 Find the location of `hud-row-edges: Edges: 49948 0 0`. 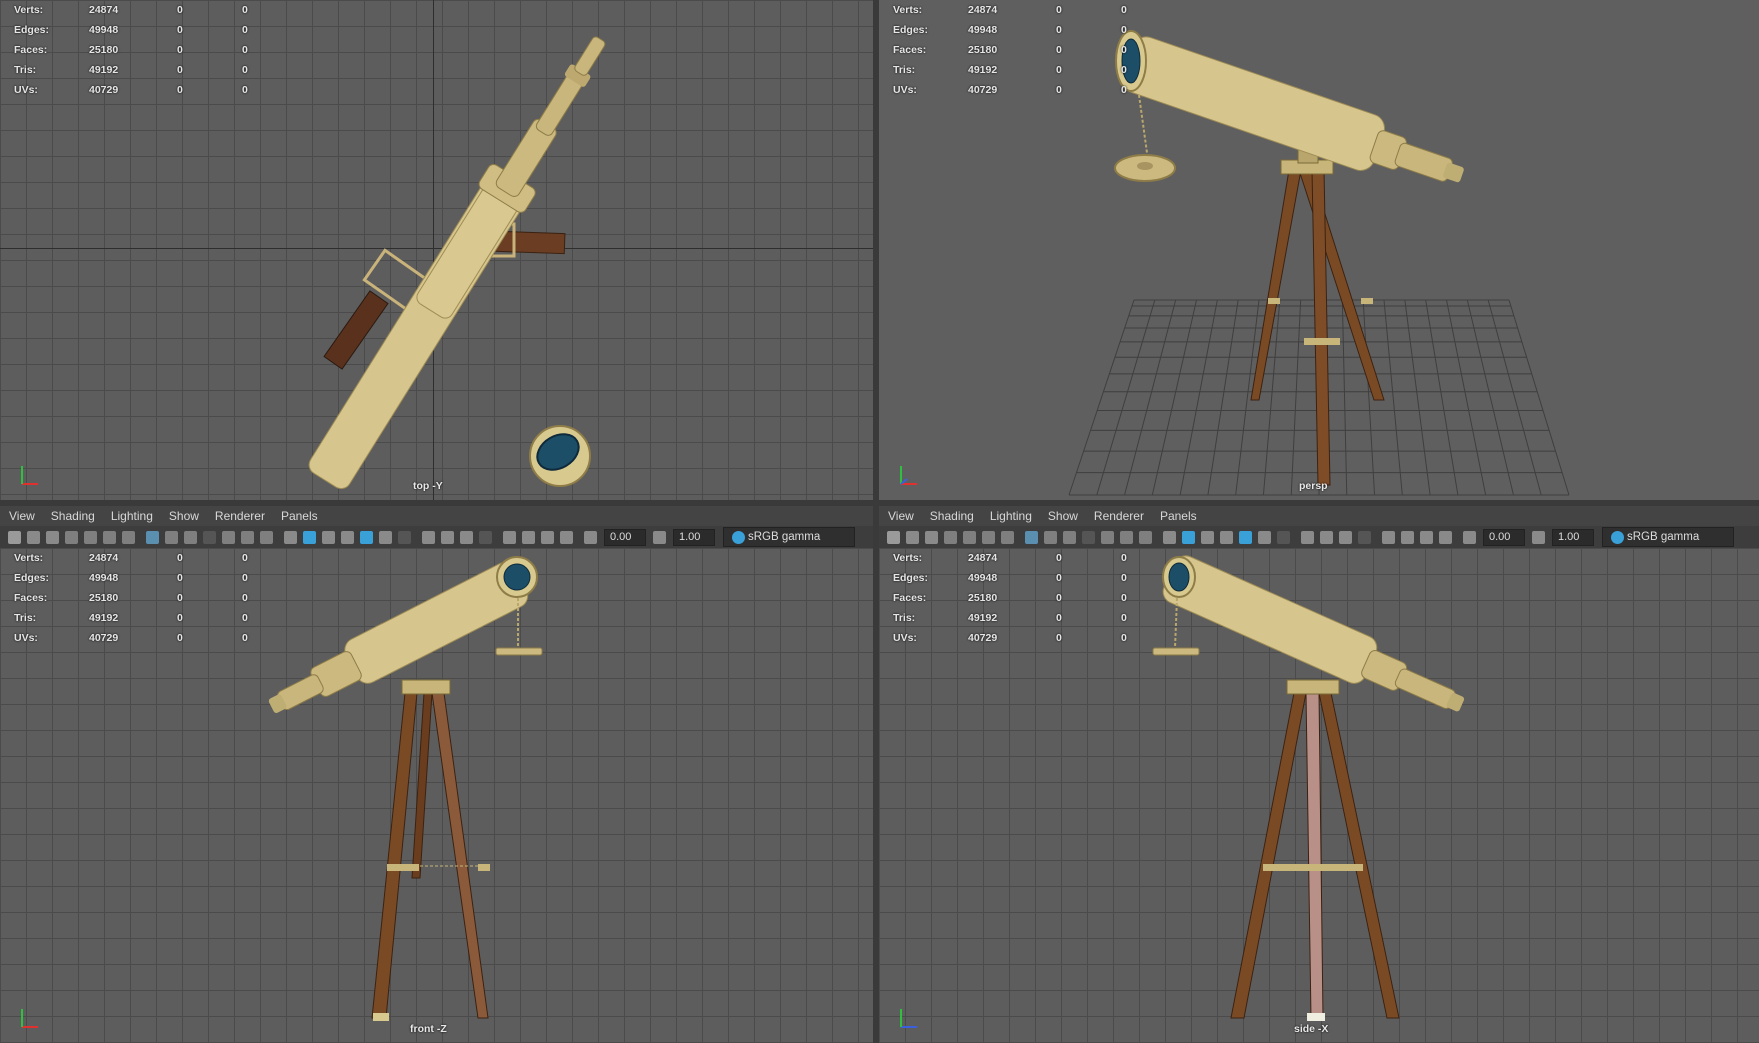

hud-row-edges: Edges: 49948 0 0 is located at coordinates (1010, 578).